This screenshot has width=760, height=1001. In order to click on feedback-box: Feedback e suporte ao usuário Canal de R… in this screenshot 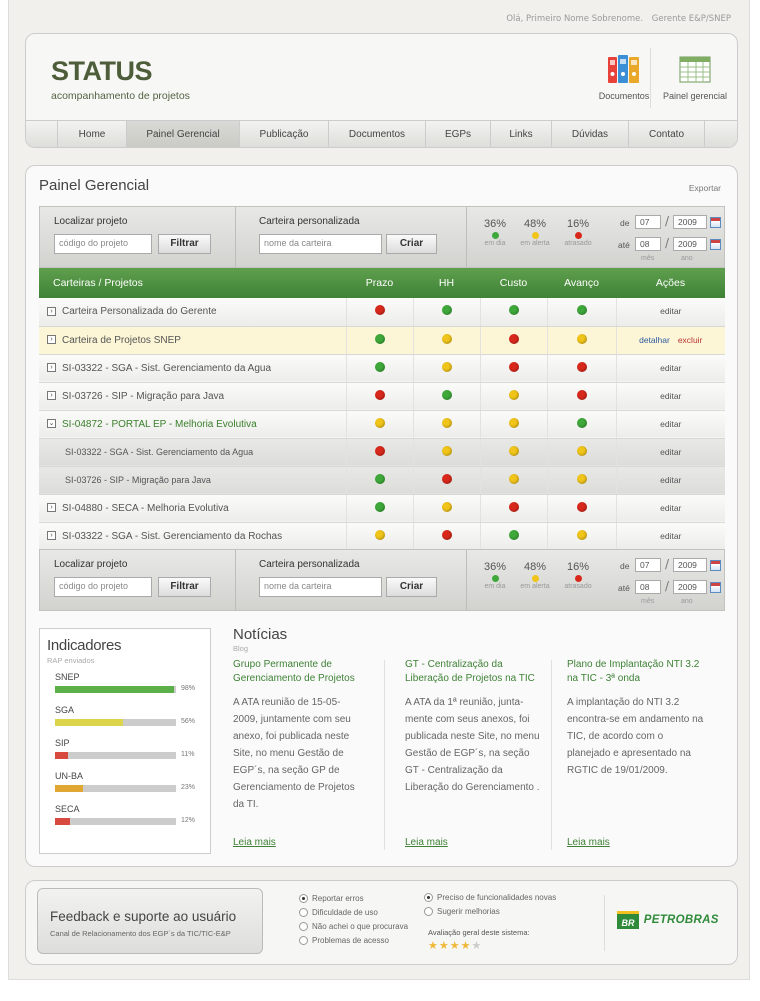, I will do `click(150, 921)`.